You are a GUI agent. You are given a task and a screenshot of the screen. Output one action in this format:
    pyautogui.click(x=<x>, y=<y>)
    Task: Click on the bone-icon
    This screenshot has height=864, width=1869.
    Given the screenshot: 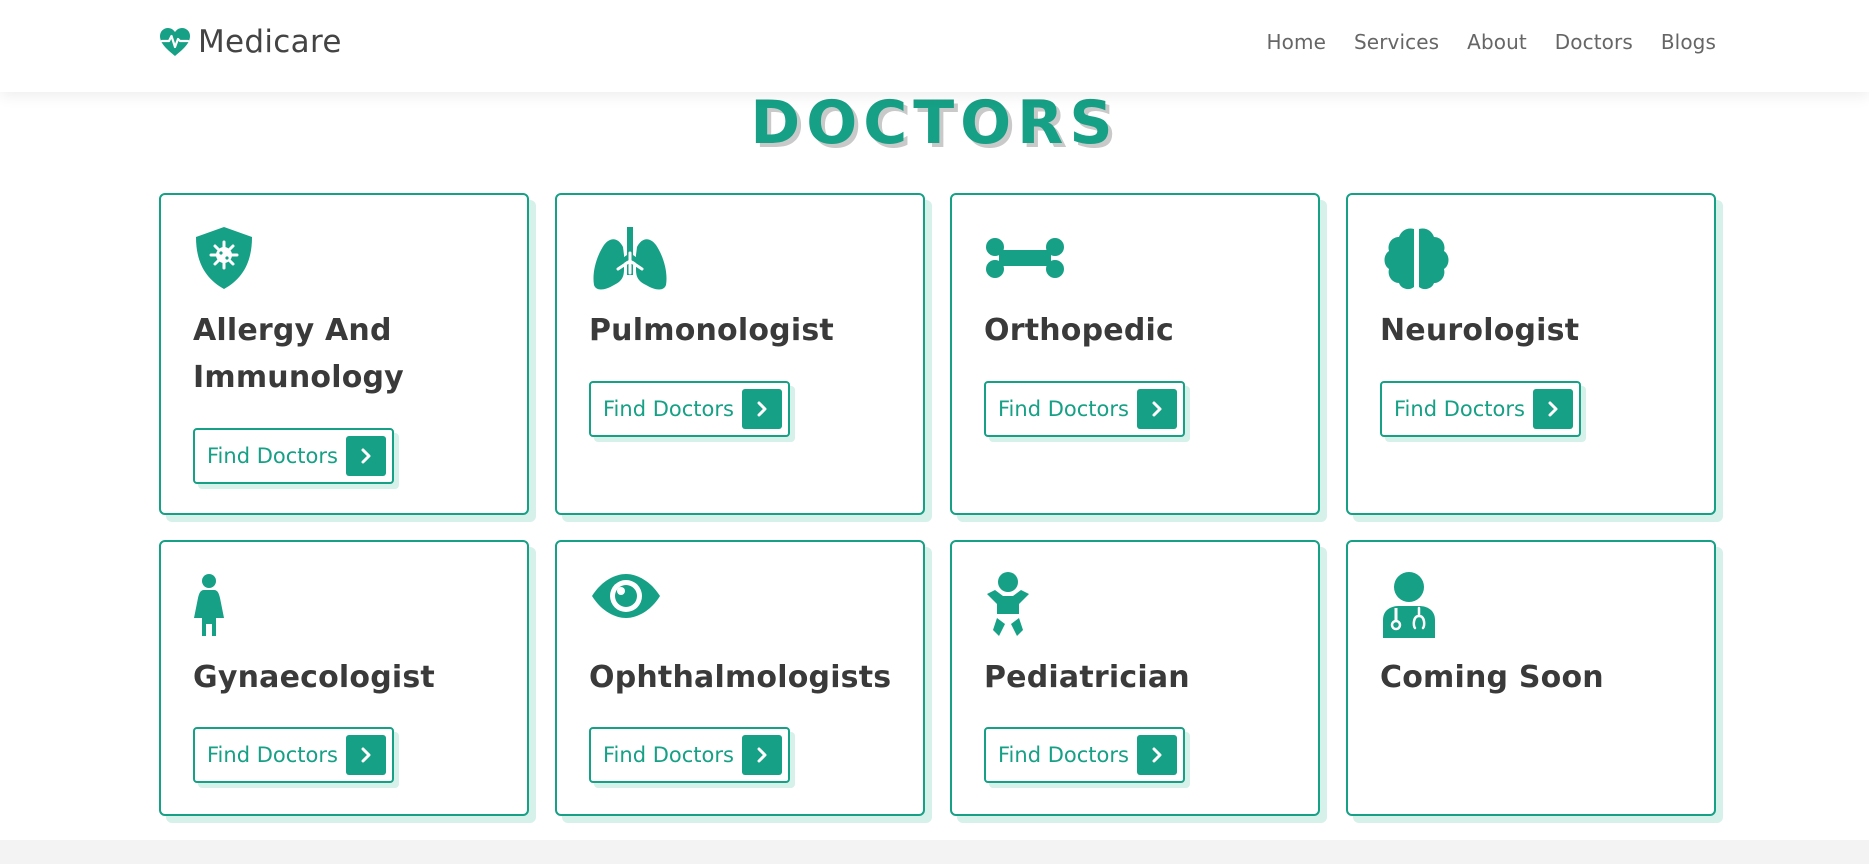 What is the action you would take?
    pyautogui.click(x=1025, y=258)
    